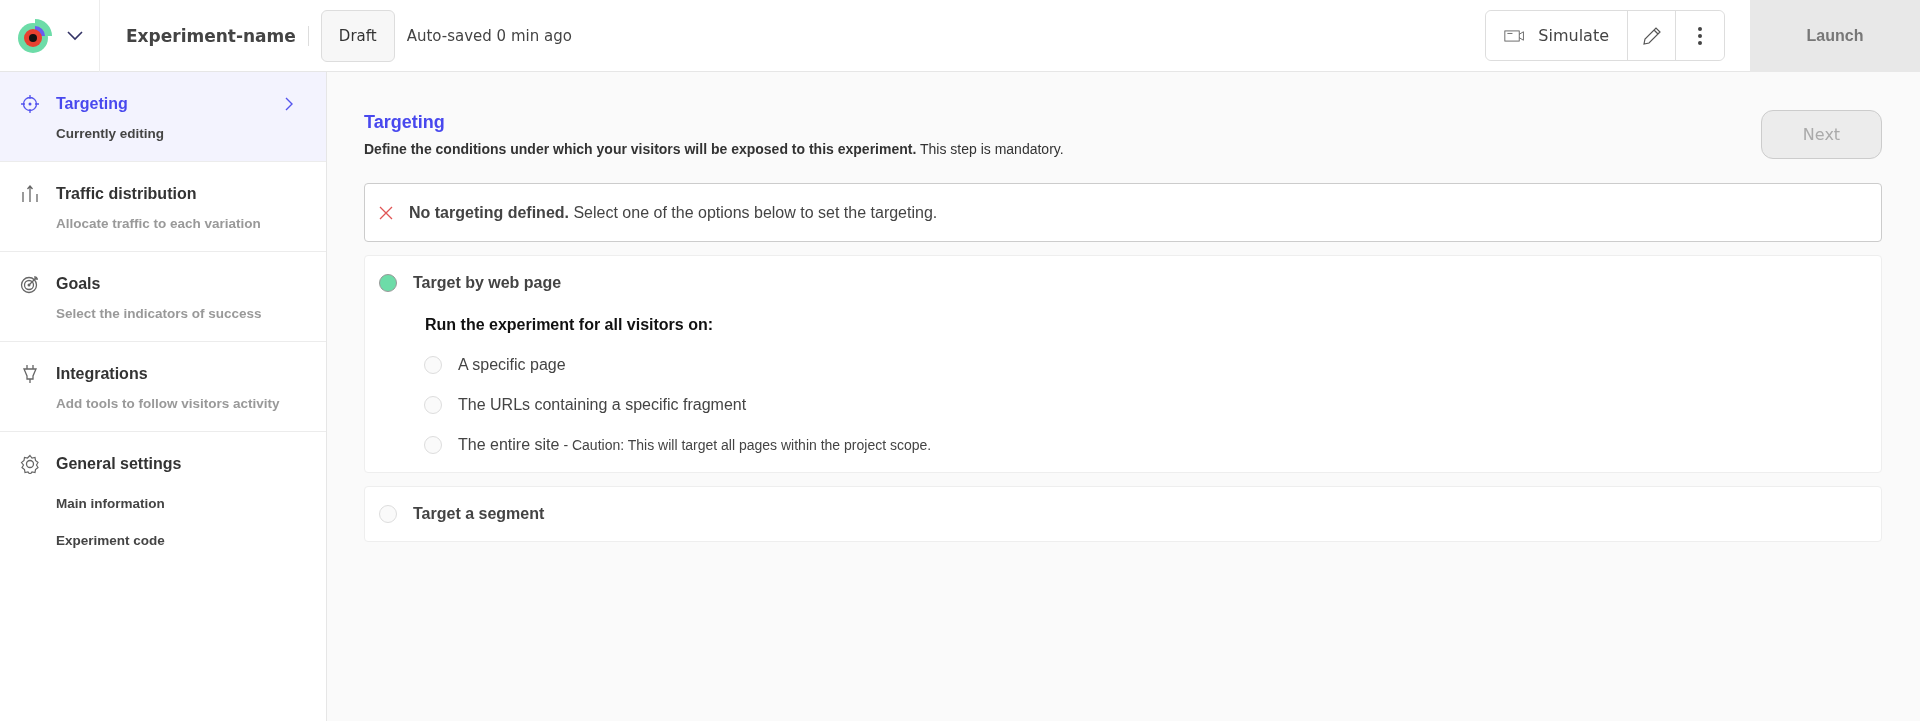 The width and height of the screenshot is (1920, 721). What do you see at coordinates (489, 35) in the screenshot?
I see `autosave-status: Auto-saved 0 min ago` at bounding box center [489, 35].